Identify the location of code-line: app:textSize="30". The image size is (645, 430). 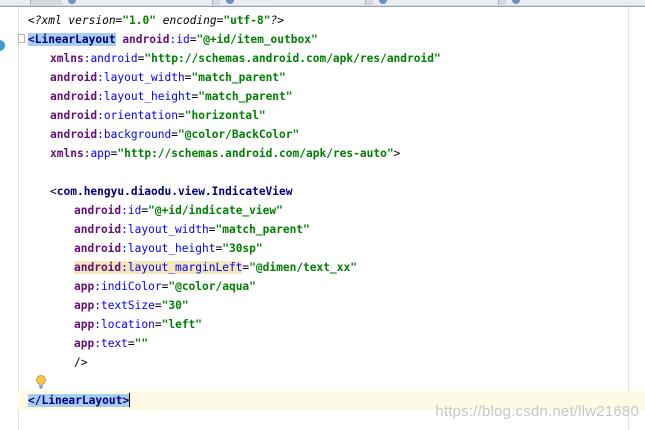
(336, 305).